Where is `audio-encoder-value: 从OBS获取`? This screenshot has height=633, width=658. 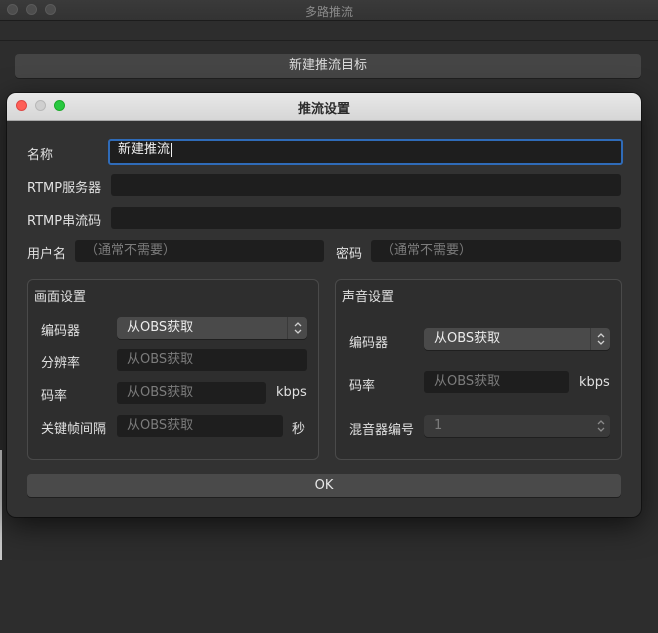 audio-encoder-value: 从OBS获取 is located at coordinates (467, 338).